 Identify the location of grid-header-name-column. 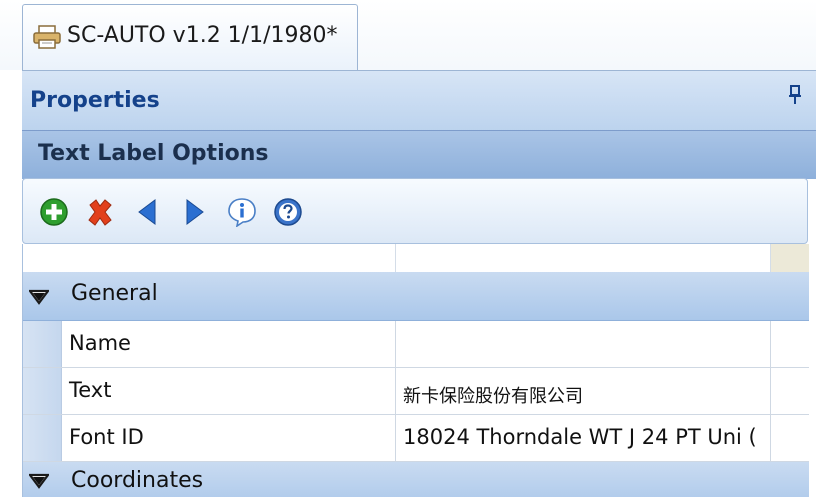
(209, 258).